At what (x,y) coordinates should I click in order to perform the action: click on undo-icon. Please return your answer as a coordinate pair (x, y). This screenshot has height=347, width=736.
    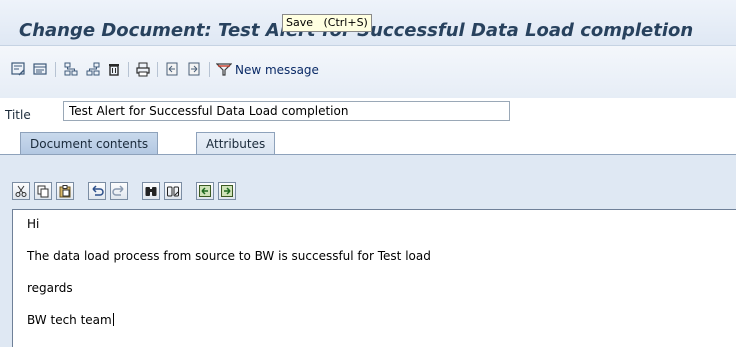
    Looking at the image, I should click on (97, 191).